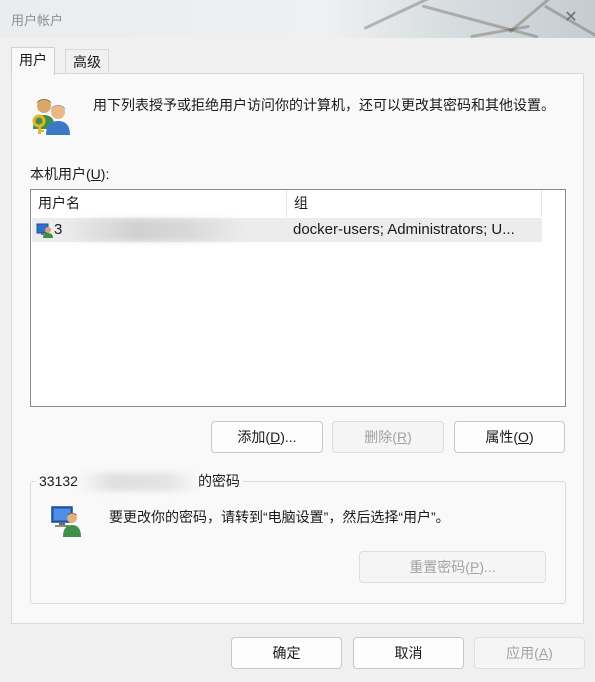 This screenshot has width=595, height=682. What do you see at coordinates (33, 61) in the screenshot?
I see `tab-users: 用户` at bounding box center [33, 61].